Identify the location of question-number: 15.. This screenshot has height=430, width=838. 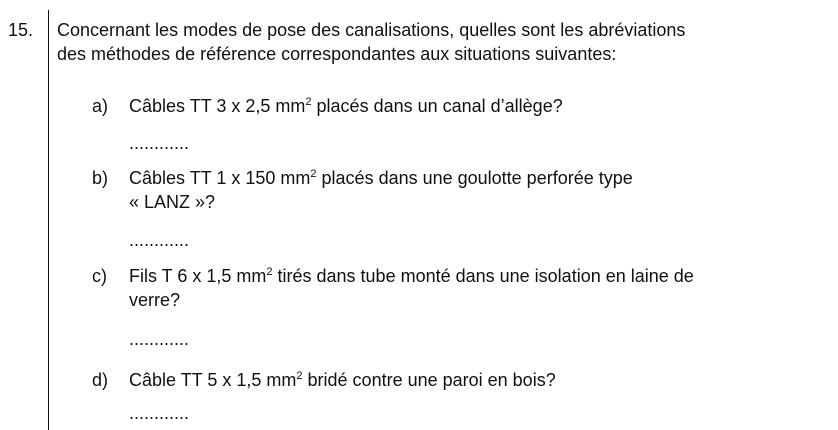
(21, 30).